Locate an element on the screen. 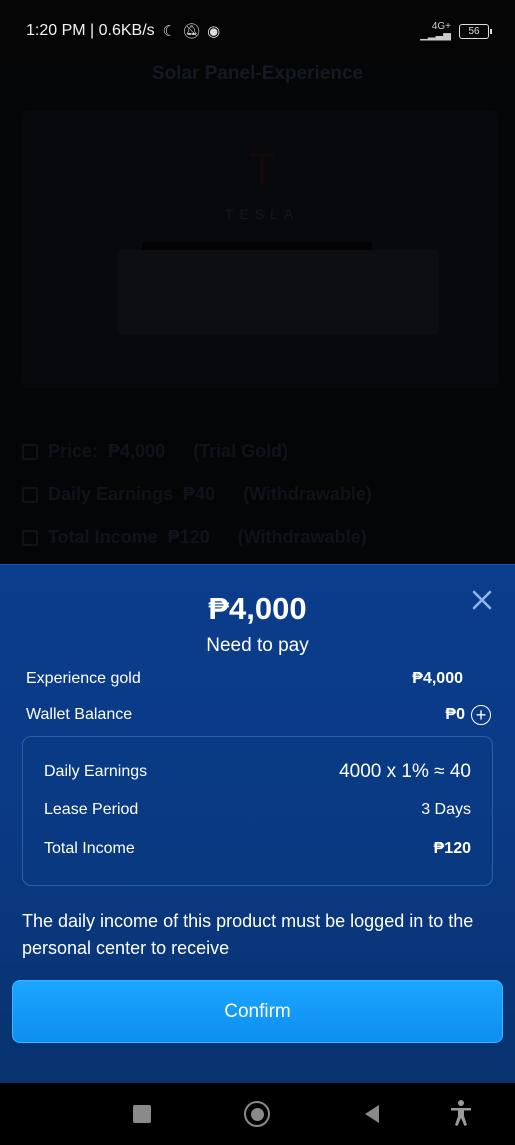 The width and height of the screenshot is (515, 1145). status-time-speed: 1:20 PM | 0.6KB/s is located at coordinates (90, 30).